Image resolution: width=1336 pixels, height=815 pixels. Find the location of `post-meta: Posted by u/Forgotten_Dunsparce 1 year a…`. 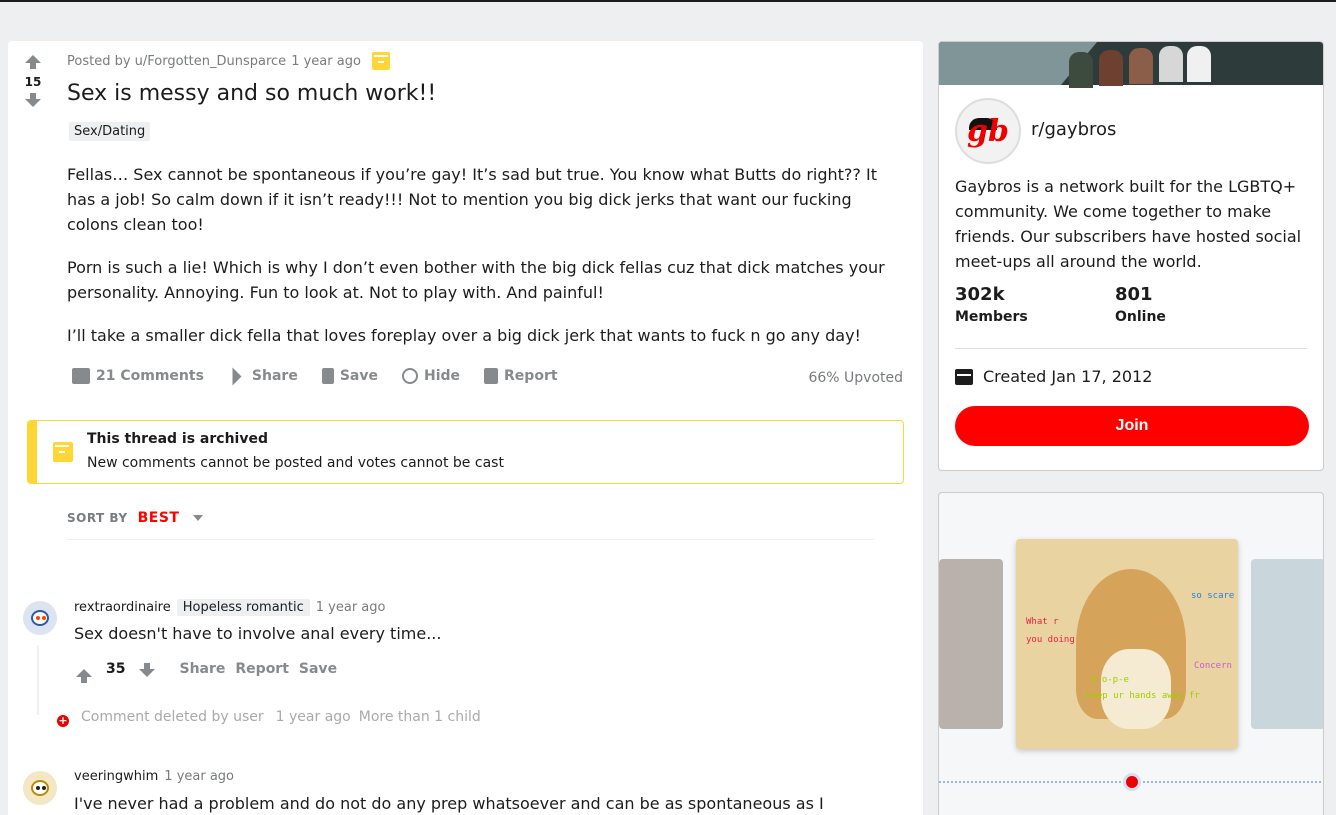

post-meta: Posted by u/Forgotten_Dunsparce 1 year a… is located at coordinates (228, 61).